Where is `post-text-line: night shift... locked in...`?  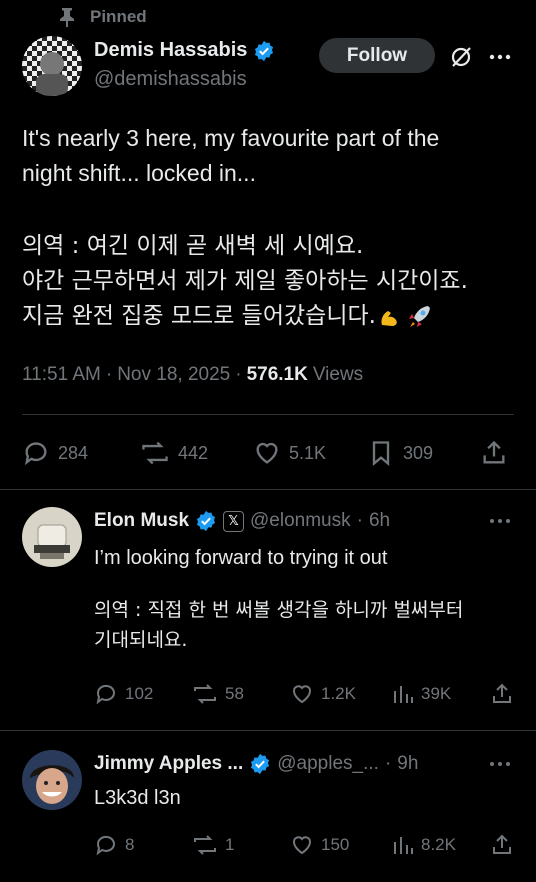 post-text-line: night shift... locked in... is located at coordinates (139, 173).